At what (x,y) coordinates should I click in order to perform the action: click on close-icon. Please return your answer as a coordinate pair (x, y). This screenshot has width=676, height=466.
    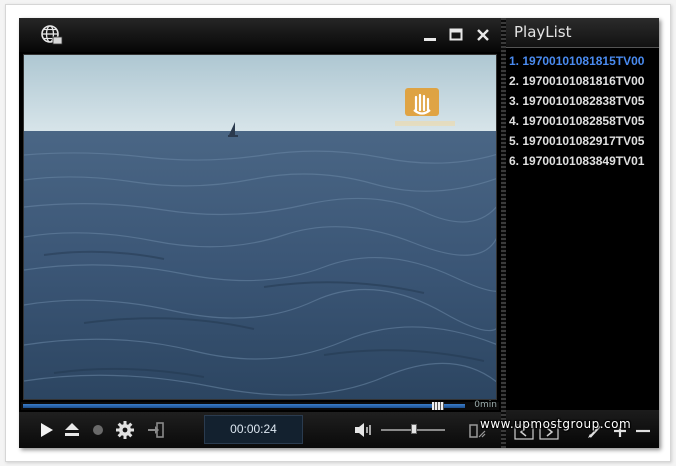
    Looking at the image, I should click on (483, 35).